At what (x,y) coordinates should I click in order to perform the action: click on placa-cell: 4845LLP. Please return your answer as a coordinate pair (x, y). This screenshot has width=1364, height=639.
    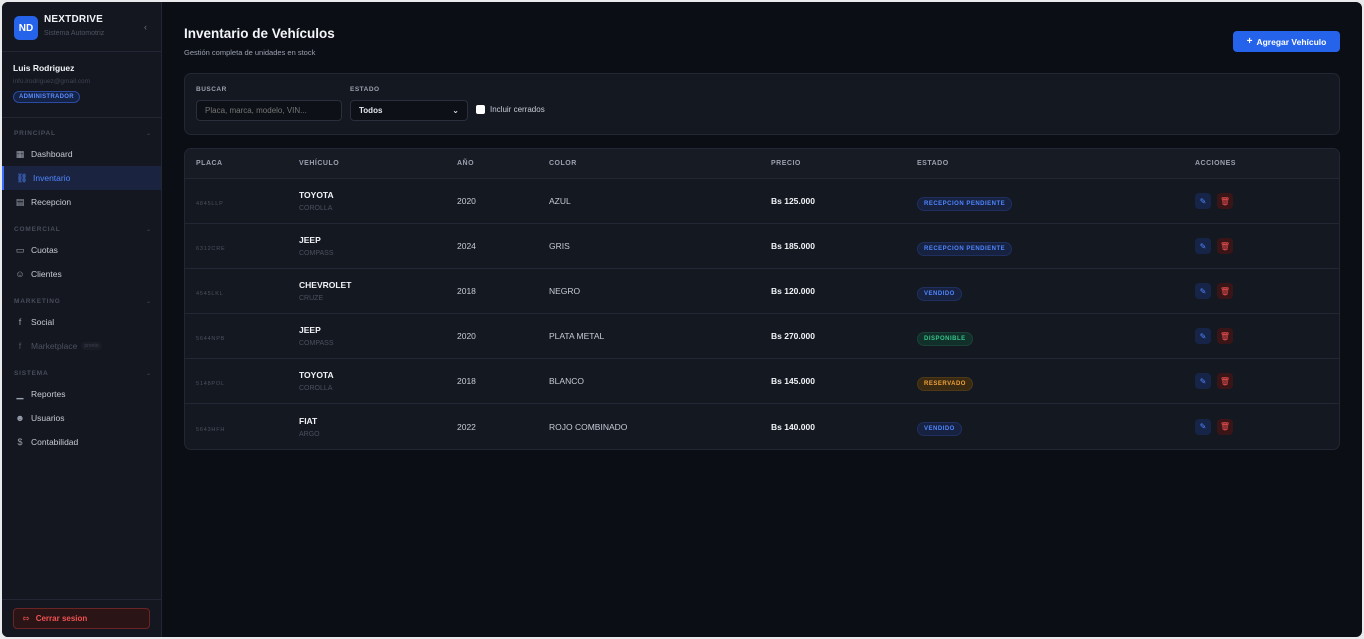
    Looking at the image, I should click on (210, 204).